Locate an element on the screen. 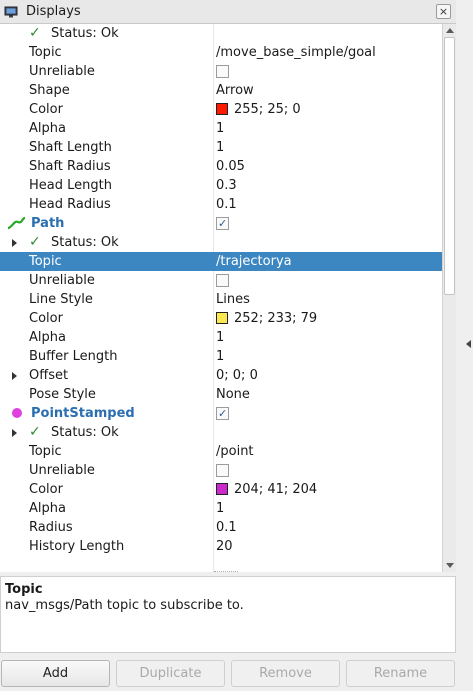  property-value-cell: 0.05 is located at coordinates (230, 166).